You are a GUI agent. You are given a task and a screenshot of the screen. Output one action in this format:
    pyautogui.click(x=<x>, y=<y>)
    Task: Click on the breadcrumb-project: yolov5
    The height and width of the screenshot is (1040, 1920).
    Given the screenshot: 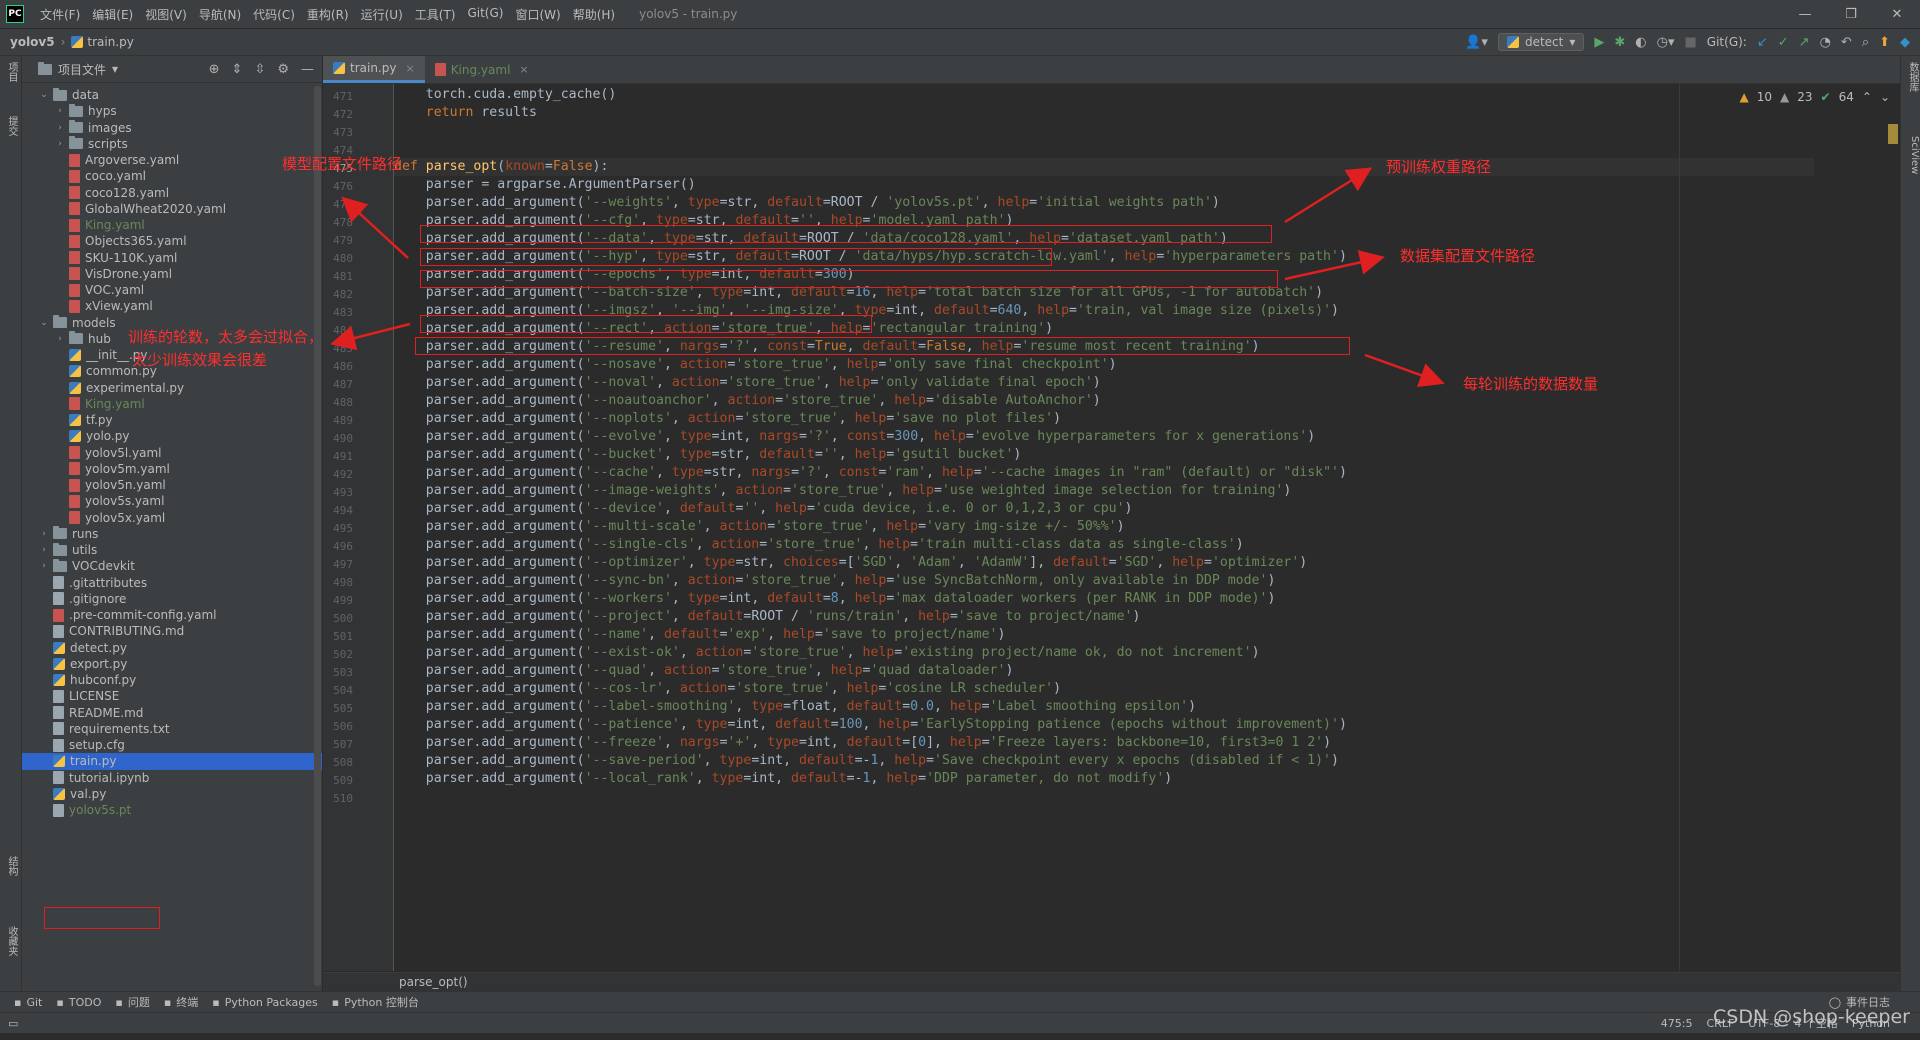 What is the action you would take?
    pyautogui.click(x=32, y=42)
    